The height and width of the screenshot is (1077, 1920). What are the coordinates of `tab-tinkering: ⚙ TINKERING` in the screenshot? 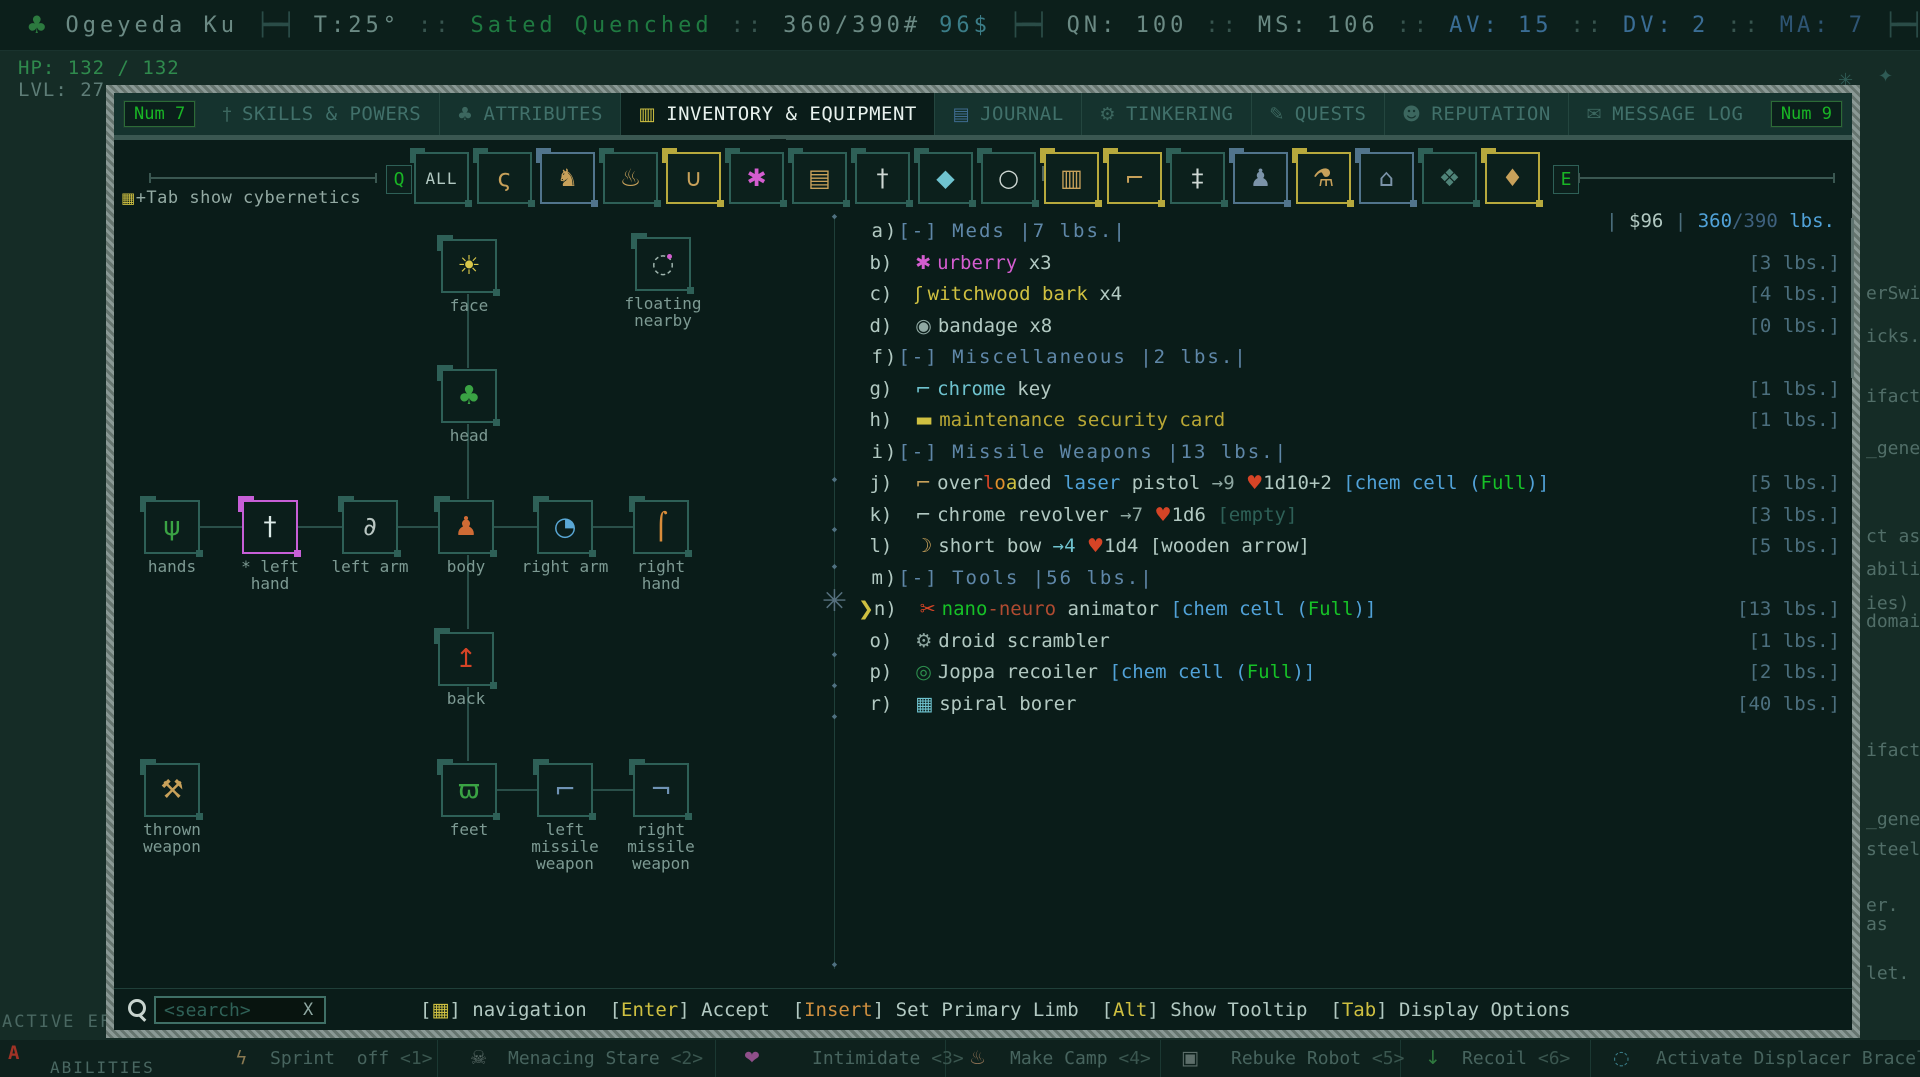 It's located at (1166, 114).